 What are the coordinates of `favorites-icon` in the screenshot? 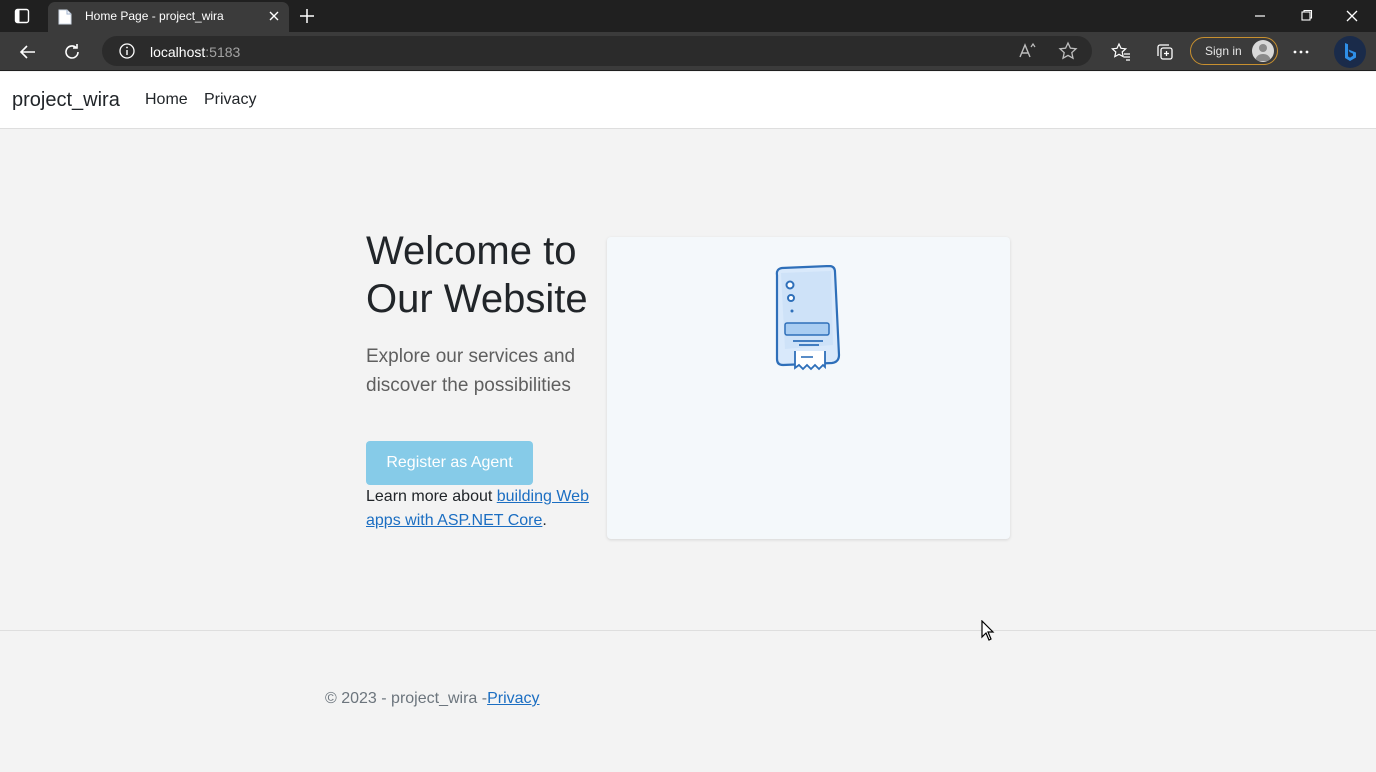 It's located at (1121, 52).